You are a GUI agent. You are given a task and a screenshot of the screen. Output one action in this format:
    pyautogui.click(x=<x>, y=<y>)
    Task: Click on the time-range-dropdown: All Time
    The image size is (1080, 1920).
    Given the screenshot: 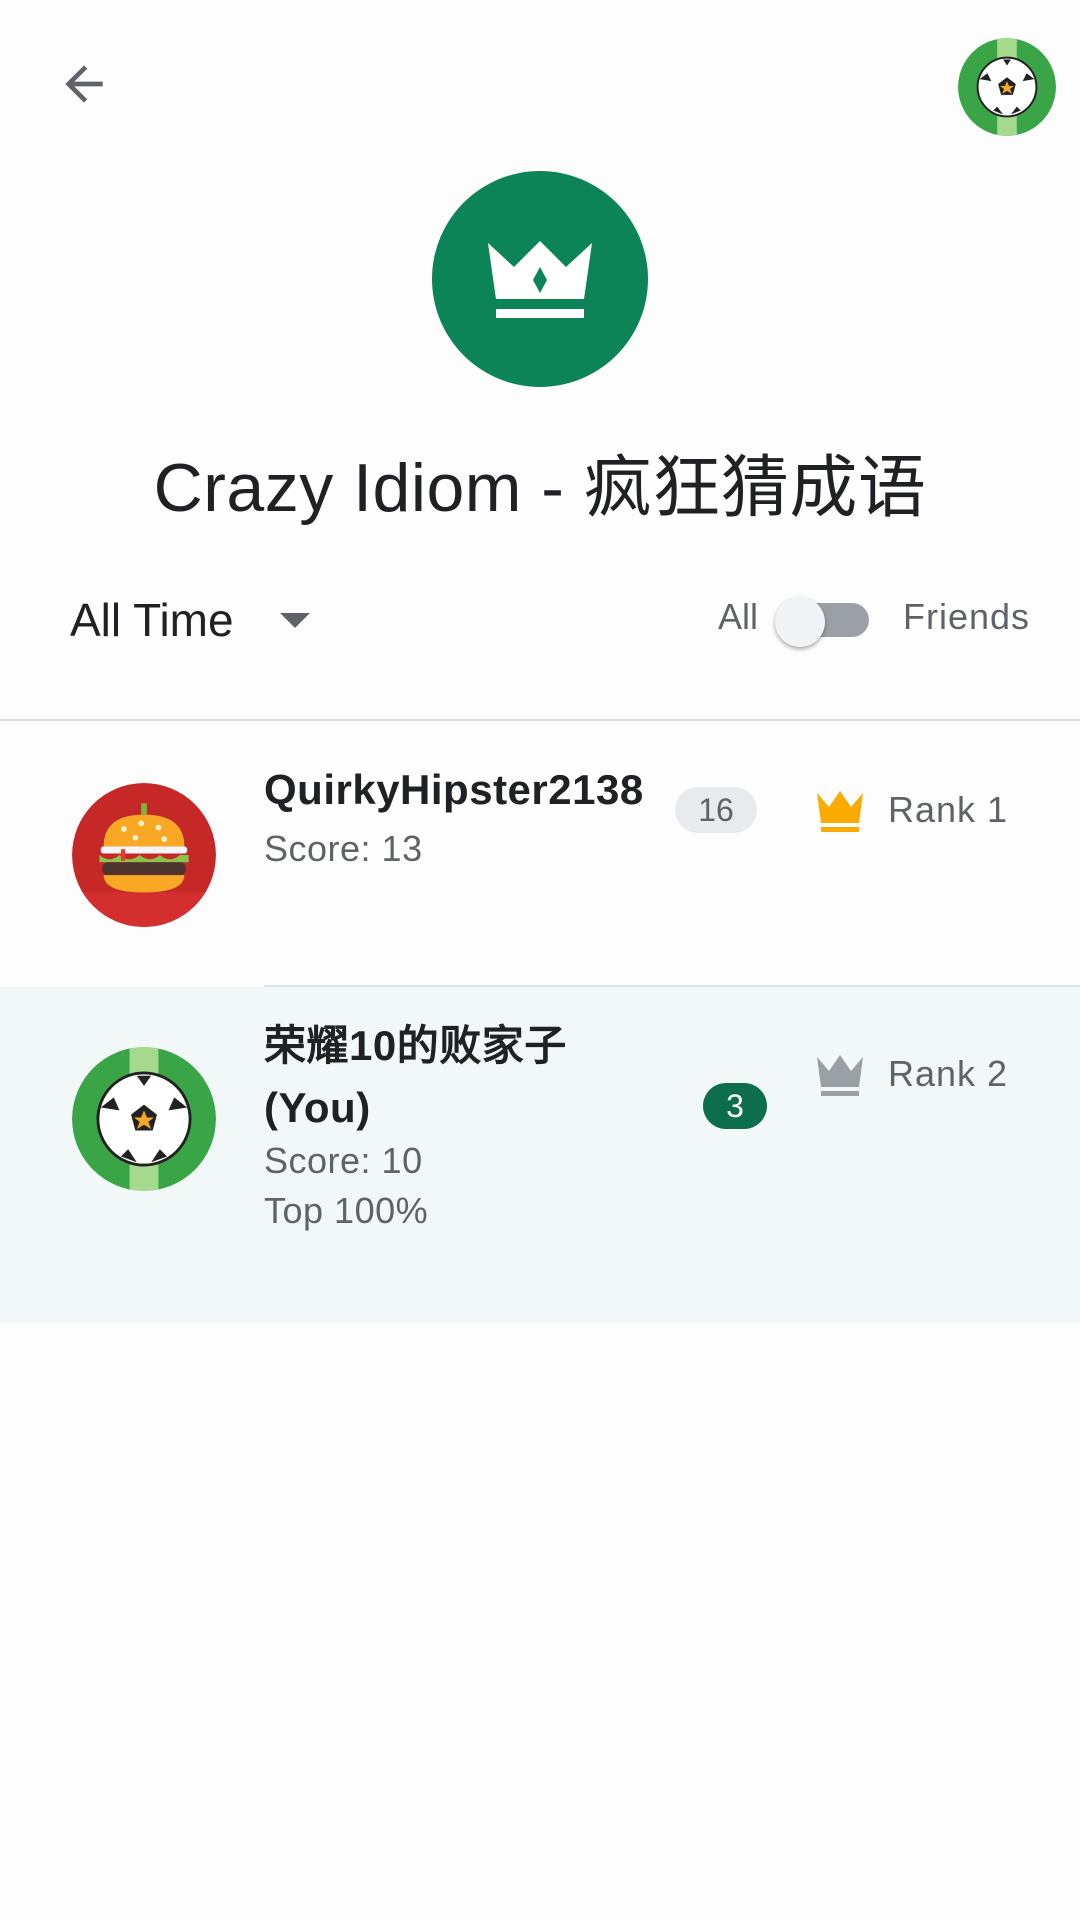 What is the action you would take?
    pyautogui.click(x=190, y=620)
    